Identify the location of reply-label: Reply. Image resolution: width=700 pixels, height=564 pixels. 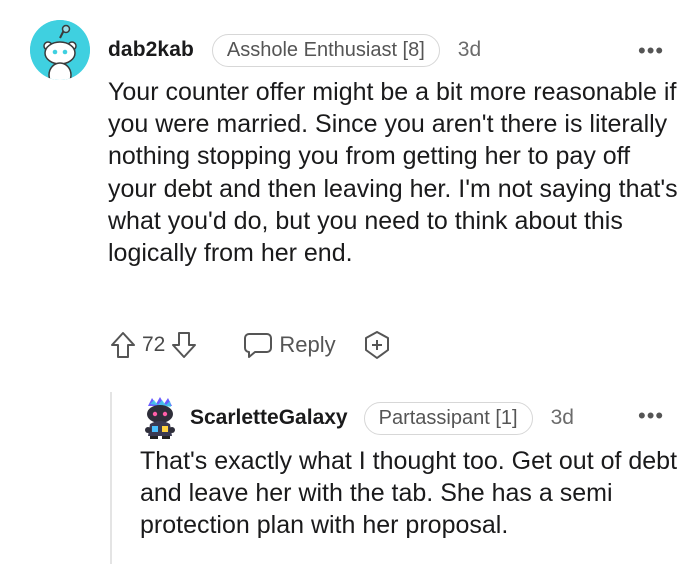
(307, 344).